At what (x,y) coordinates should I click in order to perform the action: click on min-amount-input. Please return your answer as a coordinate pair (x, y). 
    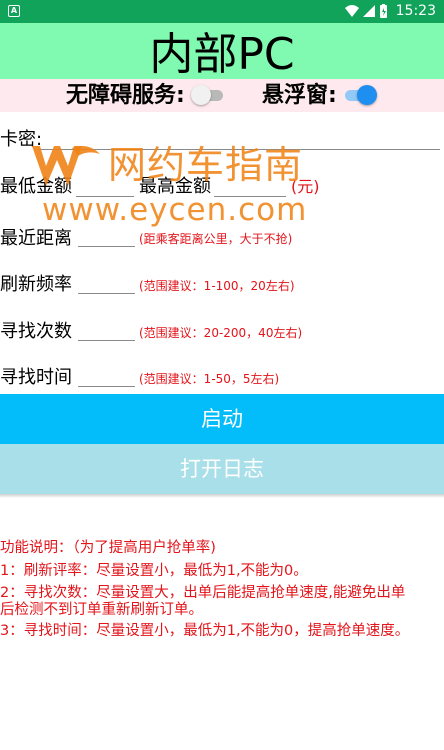
    Looking at the image, I should click on (105, 196).